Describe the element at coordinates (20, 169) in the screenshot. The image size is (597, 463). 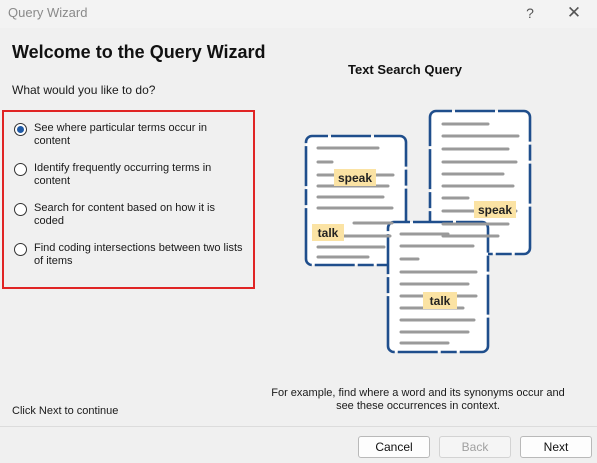
I see `radio-frequent-terms` at that location.